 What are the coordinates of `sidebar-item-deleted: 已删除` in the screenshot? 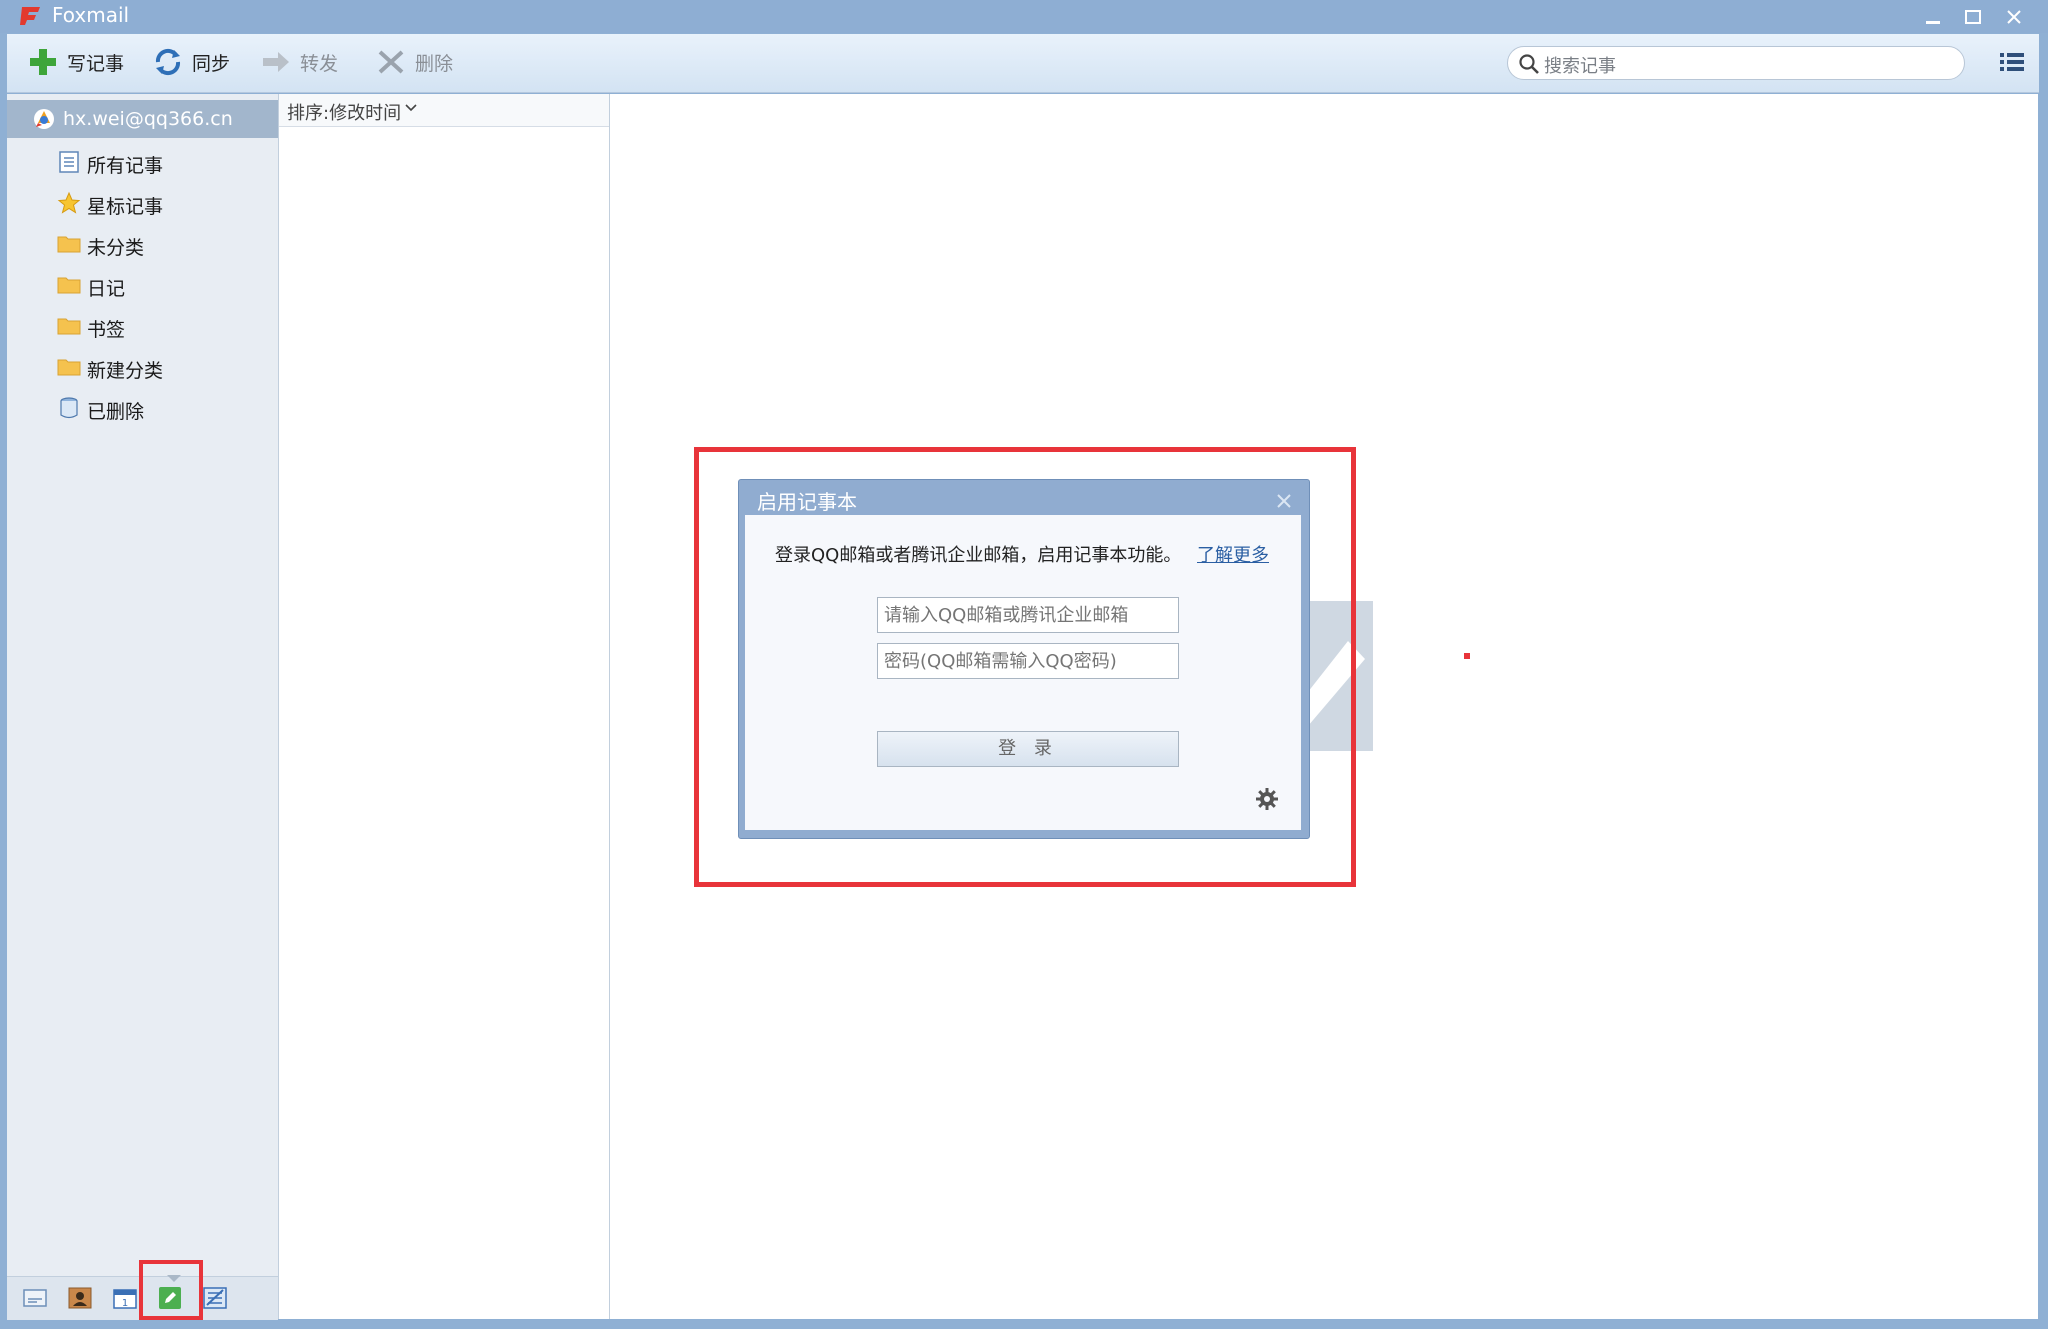 It's located at (142, 408).